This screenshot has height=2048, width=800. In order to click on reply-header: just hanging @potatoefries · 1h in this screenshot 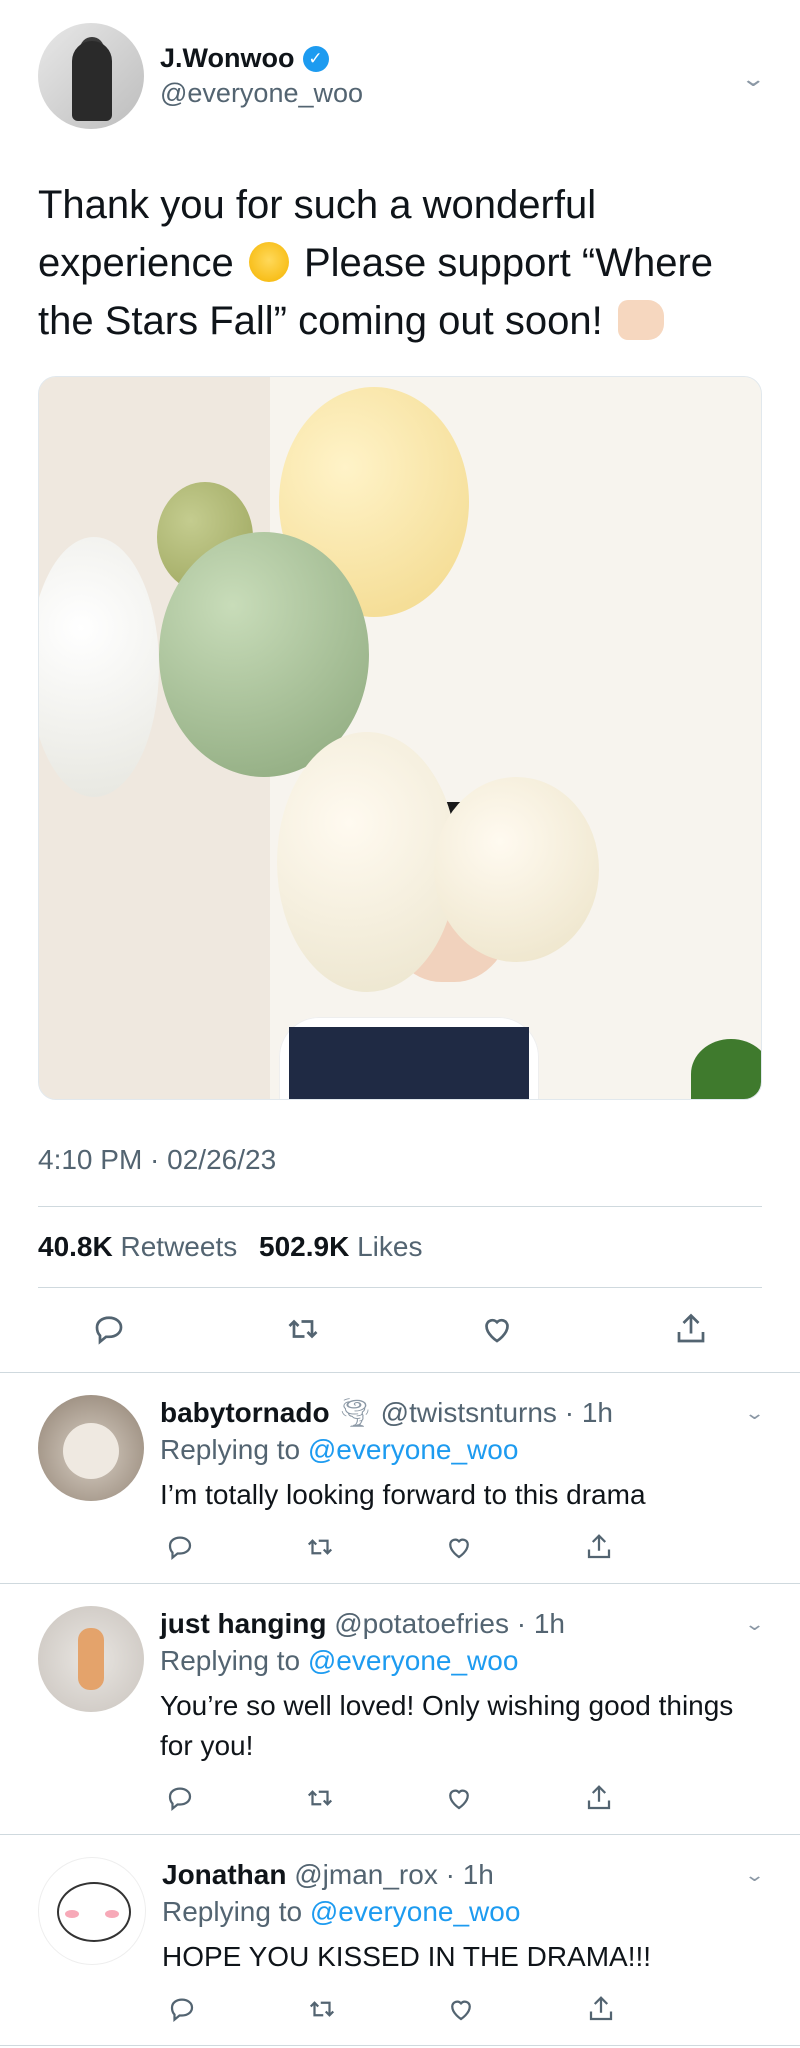, I will do `click(461, 1624)`.